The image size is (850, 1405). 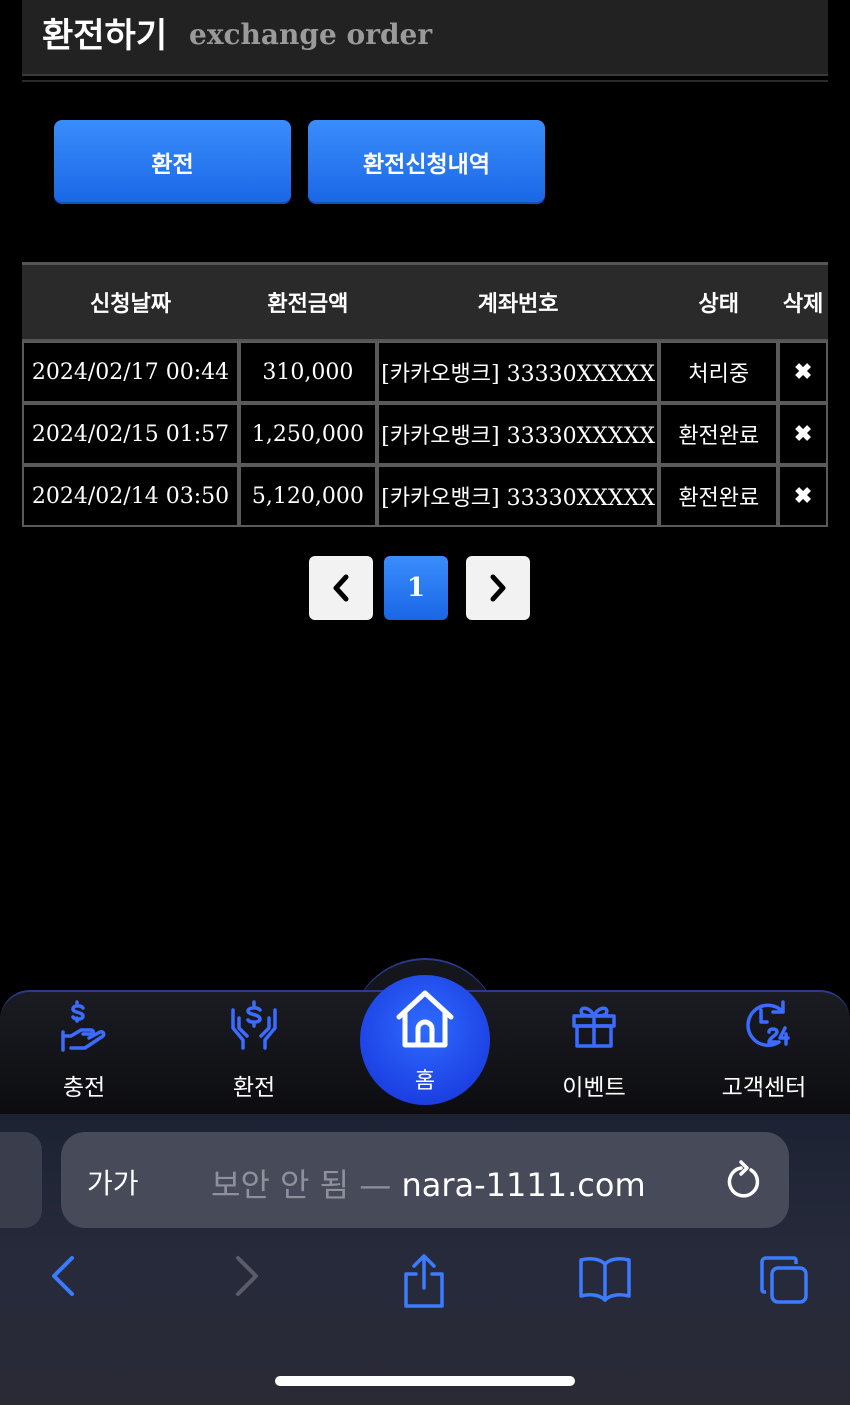 What do you see at coordinates (63, 1276) in the screenshot?
I see `back-icon` at bounding box center [63, 1276].